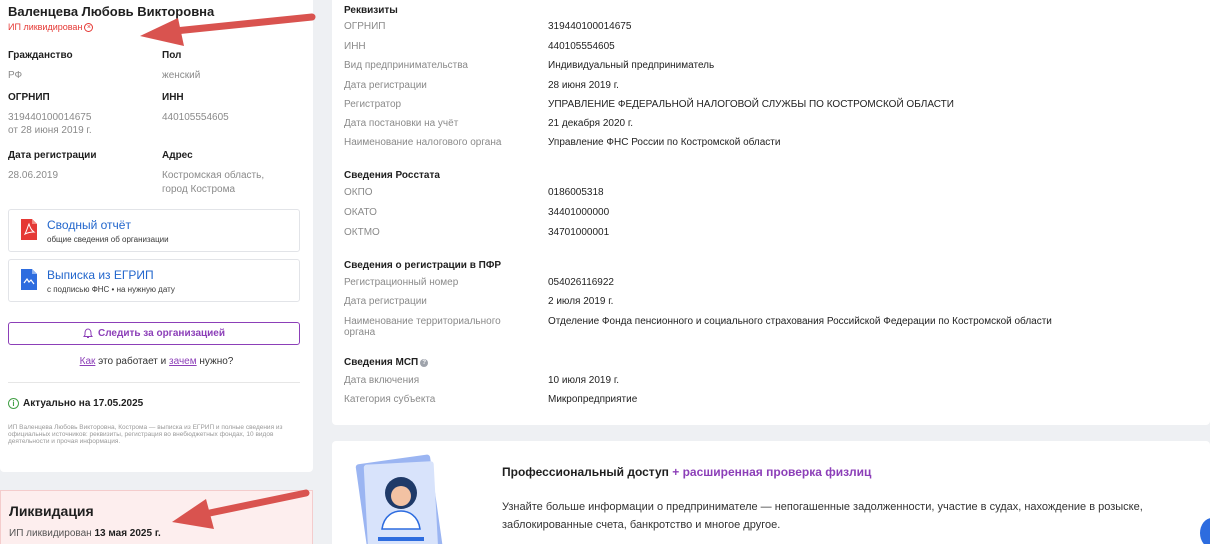 The image size is (1210, 544). What do you see at coordinates (399, 499) in the screenshot?
I see `person-document-illustration` at bounding box center [399, 499].